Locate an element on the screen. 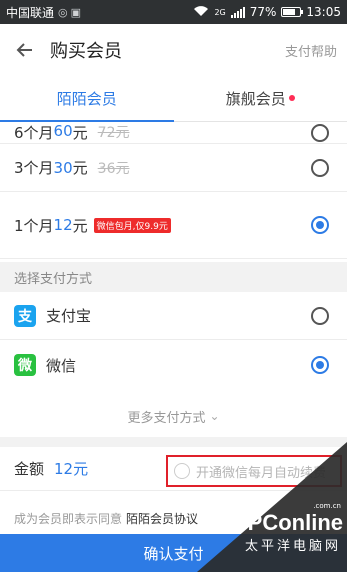  plan-row-1-month: 1个月 12 元 微信包月,仅9.9元 is located at coordinates (173, 225).